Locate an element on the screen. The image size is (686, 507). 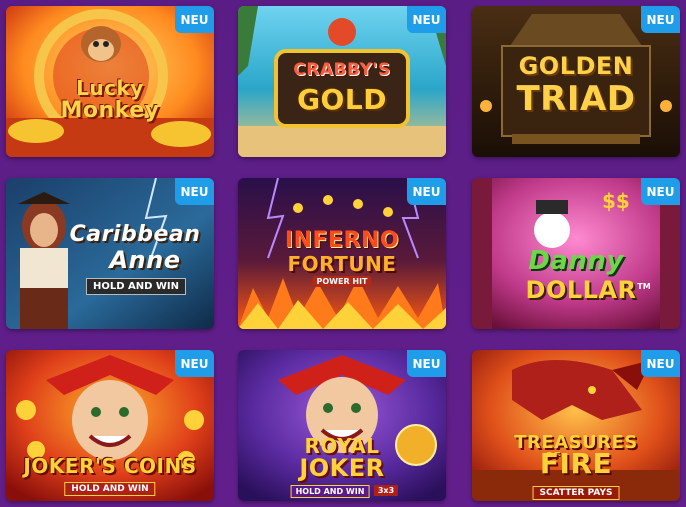
game-title-line1: ROYAL is located at coordinates (342, 446).